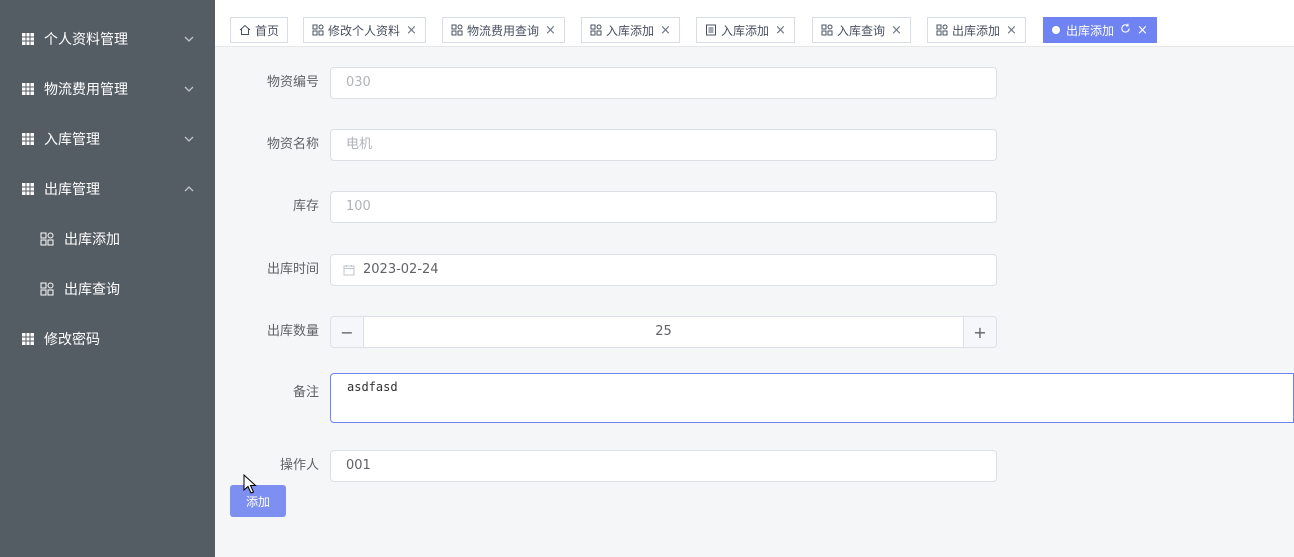 The width and height of the screenshot is (1294, 557). I want to click on chevron-up-icon, so click(189, 189).